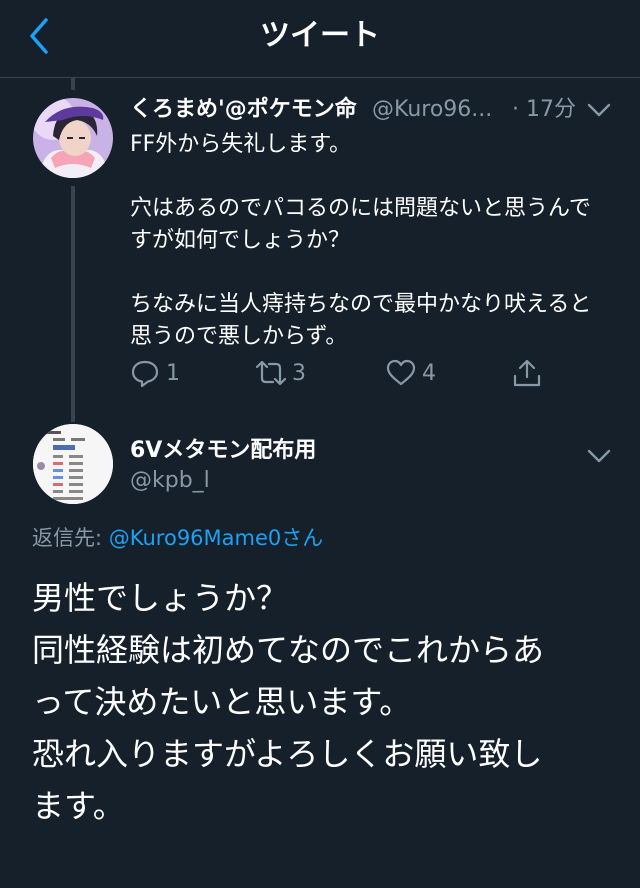 The height and width of the screenshot is (888, 640). I want to click on retweet-count: 3, so click(299, 373).